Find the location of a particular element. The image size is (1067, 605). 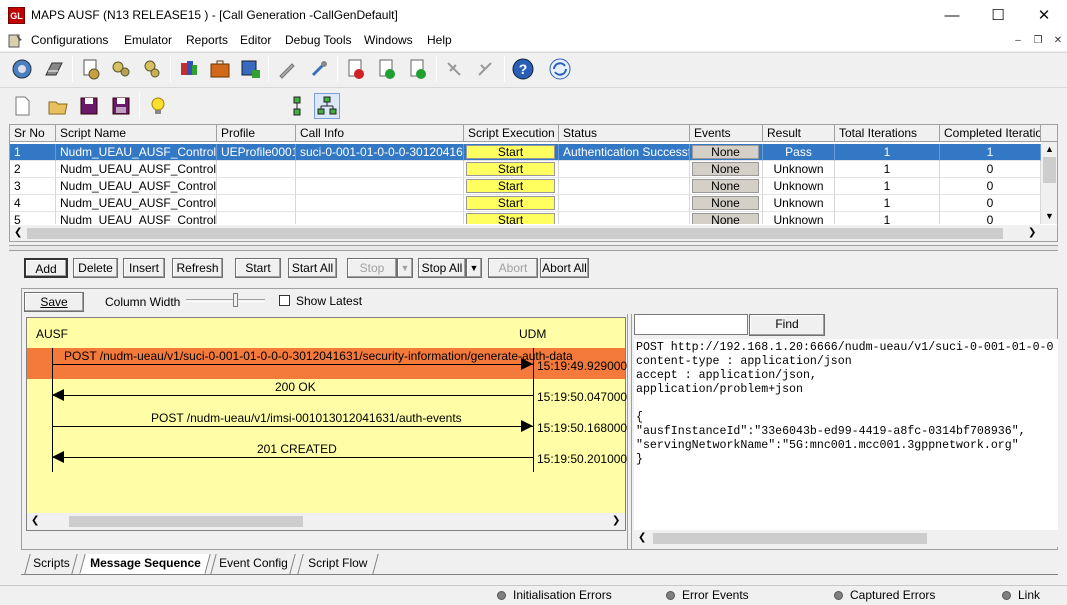

save-icon is located at coordinates (89, 106).